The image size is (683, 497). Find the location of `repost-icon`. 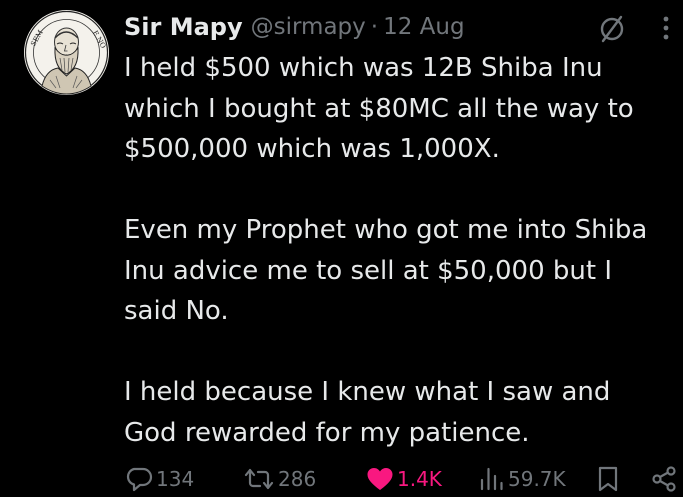

repost-icon is located at coordinates (259, 479).